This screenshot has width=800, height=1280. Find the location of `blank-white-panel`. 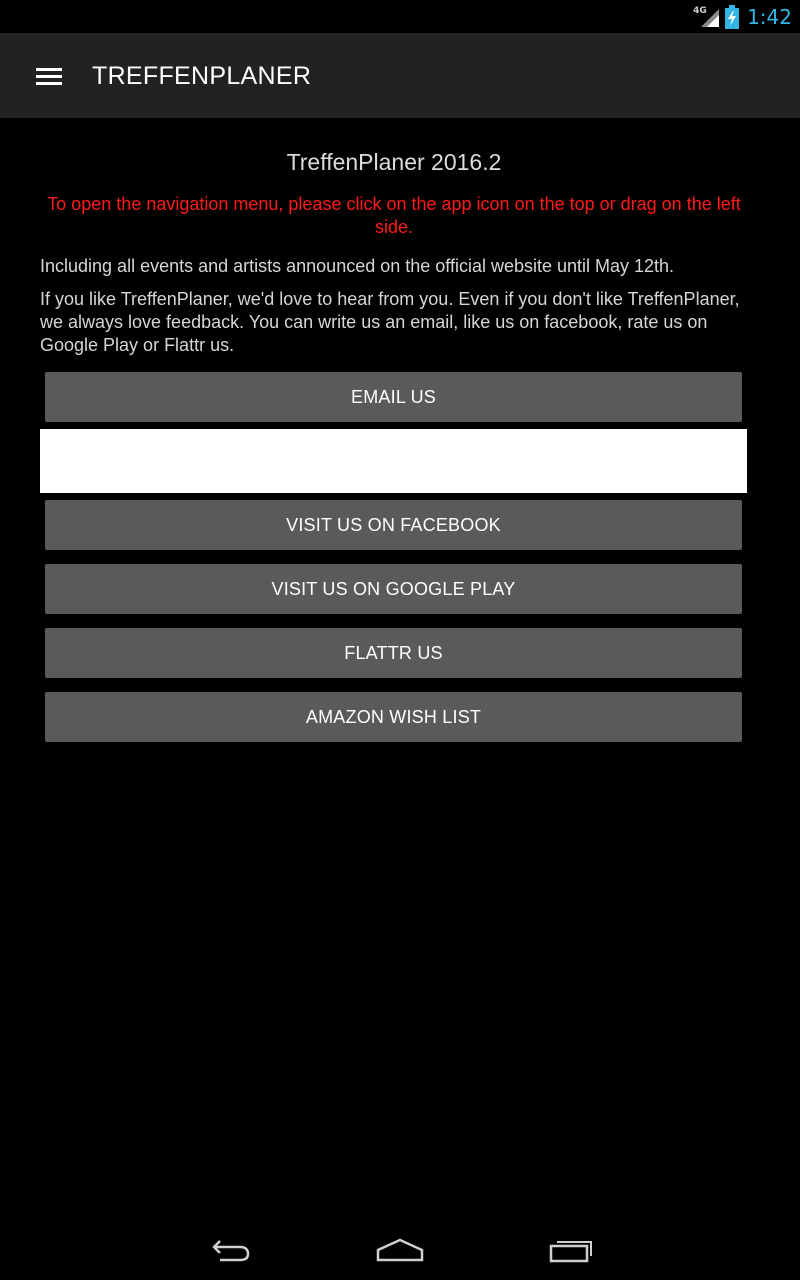

blank-white-panel is located at coordinates (393, 461).